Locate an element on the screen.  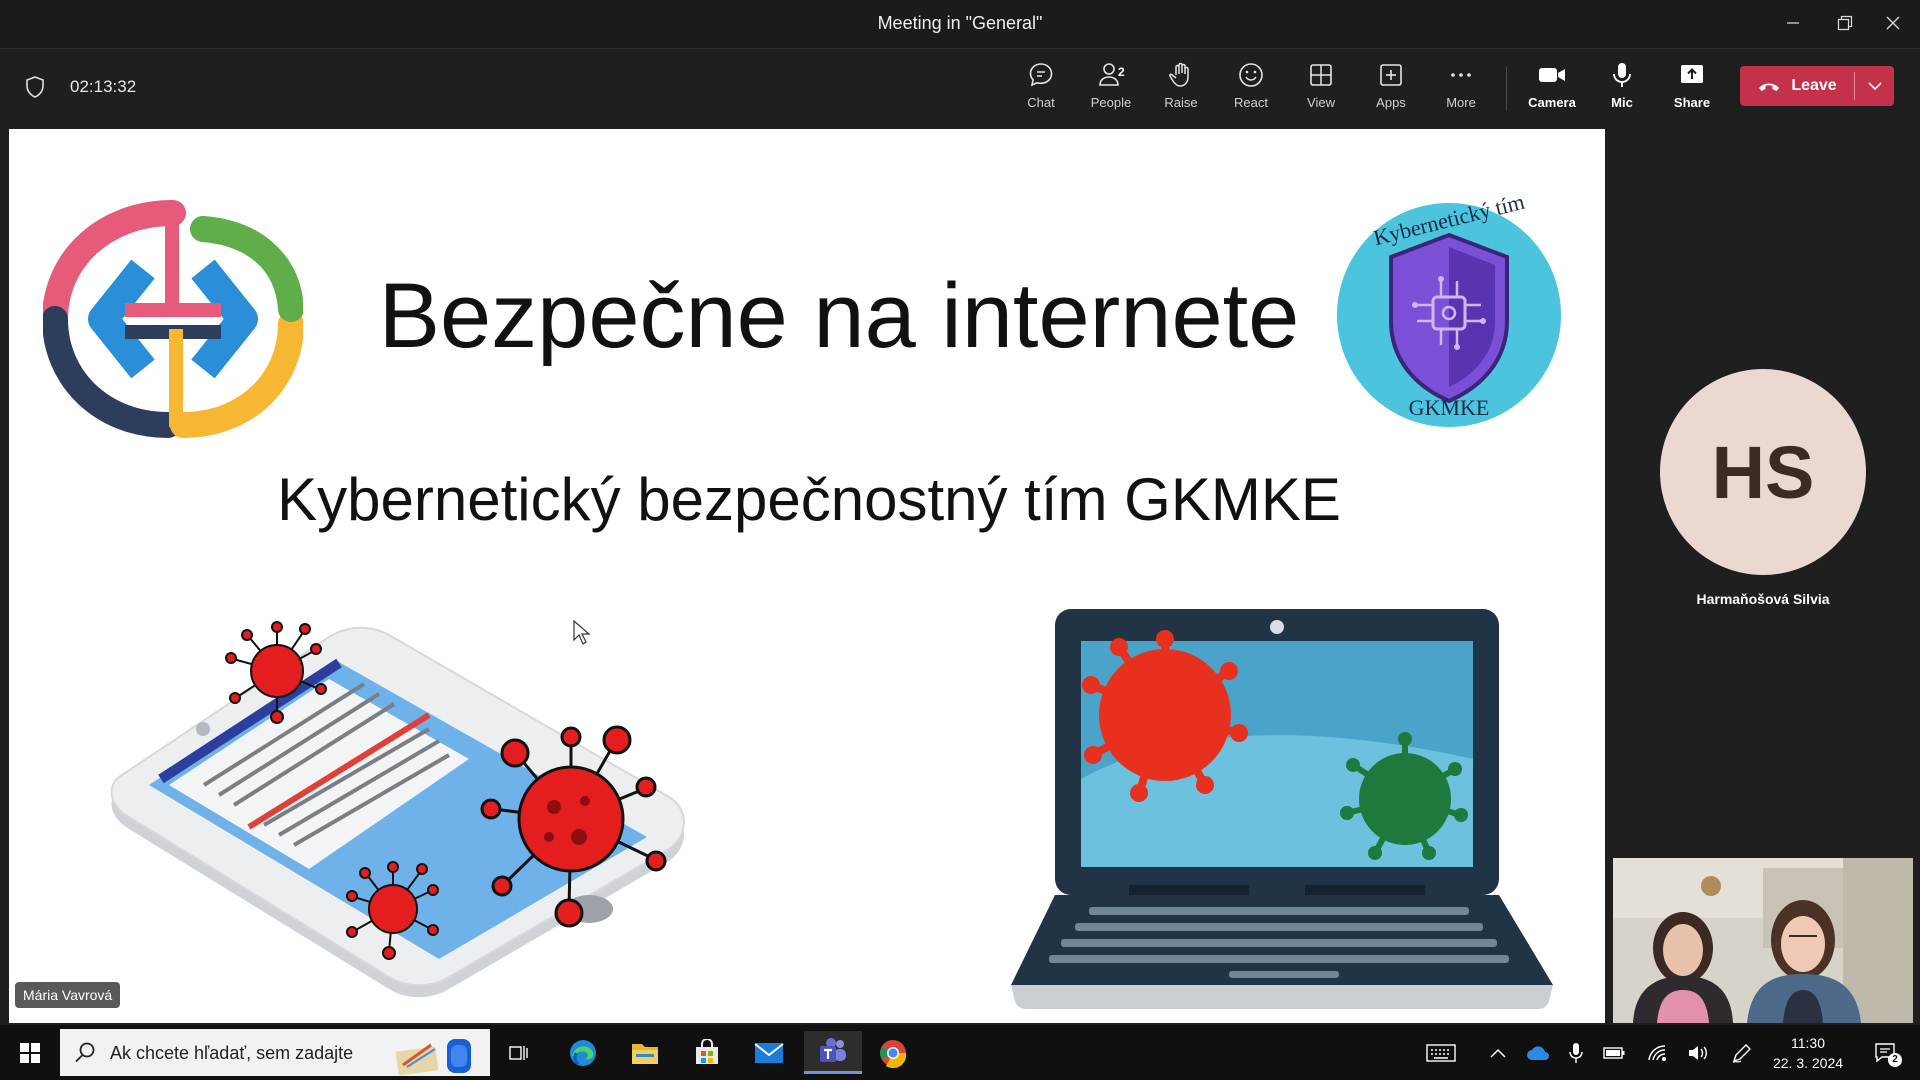
share-screen-icon is located at coordinates (1692, 74).